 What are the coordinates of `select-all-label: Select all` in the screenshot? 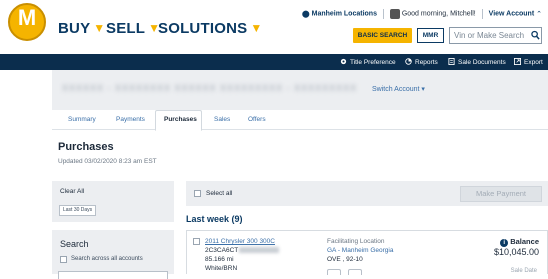 It's located at (219, 193).